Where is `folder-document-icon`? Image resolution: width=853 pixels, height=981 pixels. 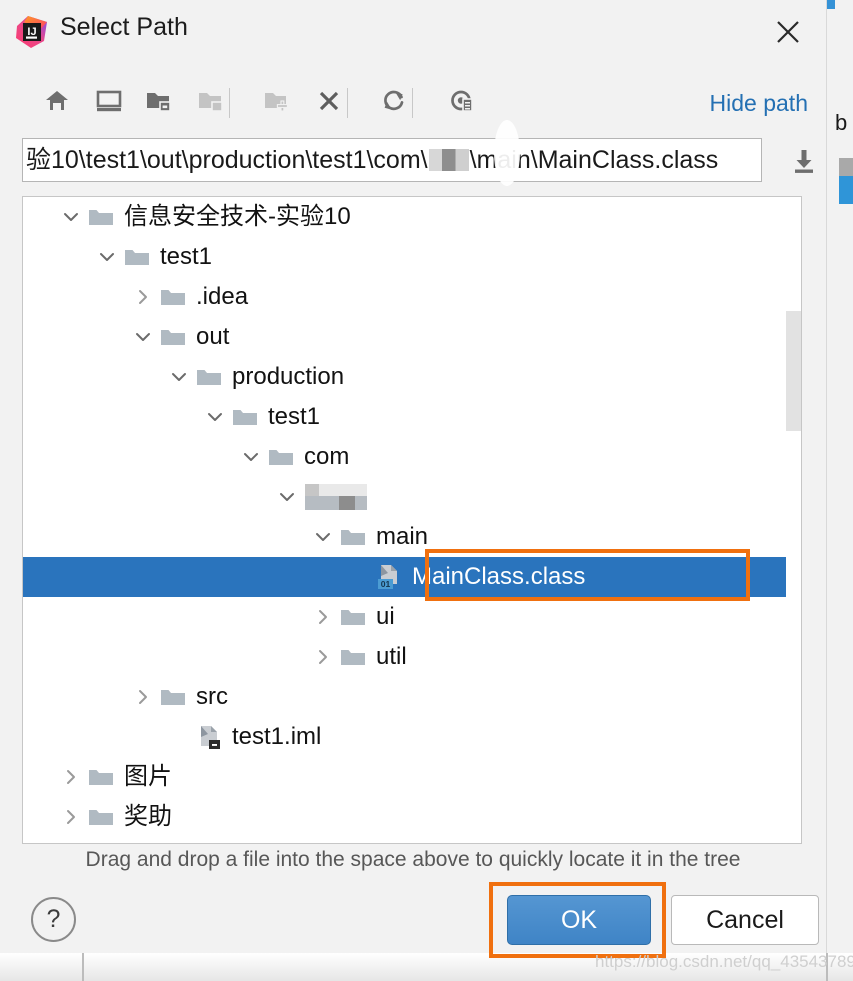 folder-document-icon is located at coordinates (159, 103).